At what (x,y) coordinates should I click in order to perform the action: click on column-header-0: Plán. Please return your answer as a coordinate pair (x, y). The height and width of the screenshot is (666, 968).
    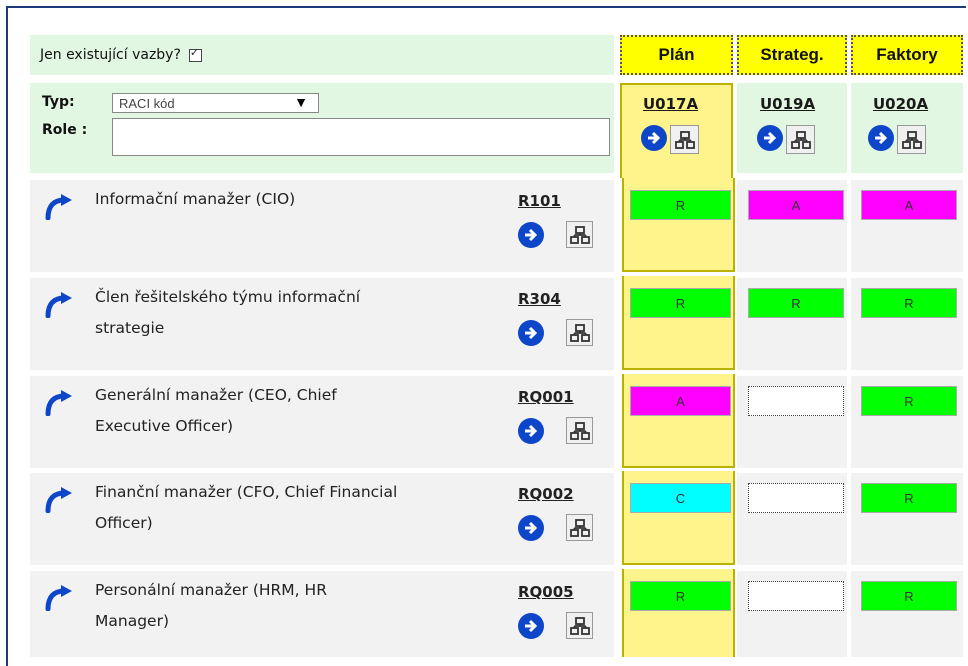
    Looking at the image, I should click on (676, 55).